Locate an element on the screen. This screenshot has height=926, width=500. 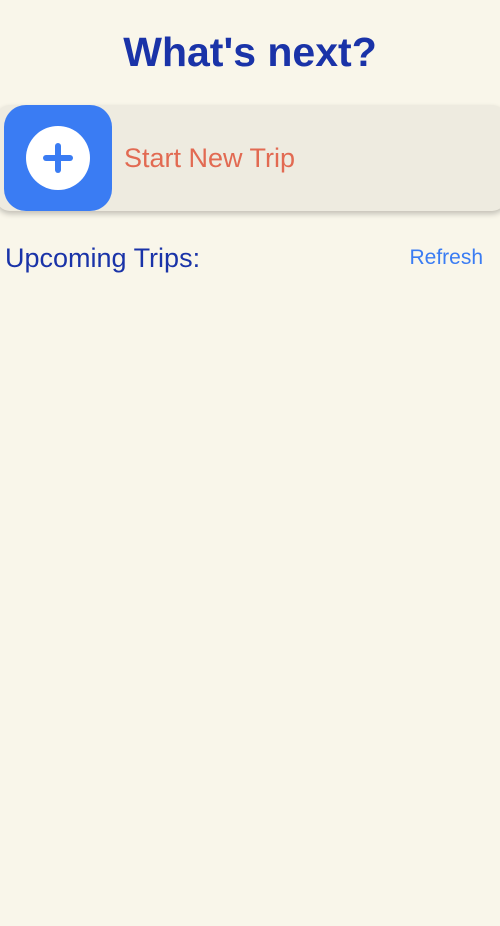
start-new-trip-label: Start New Trip is located at coordinates (210, 158).